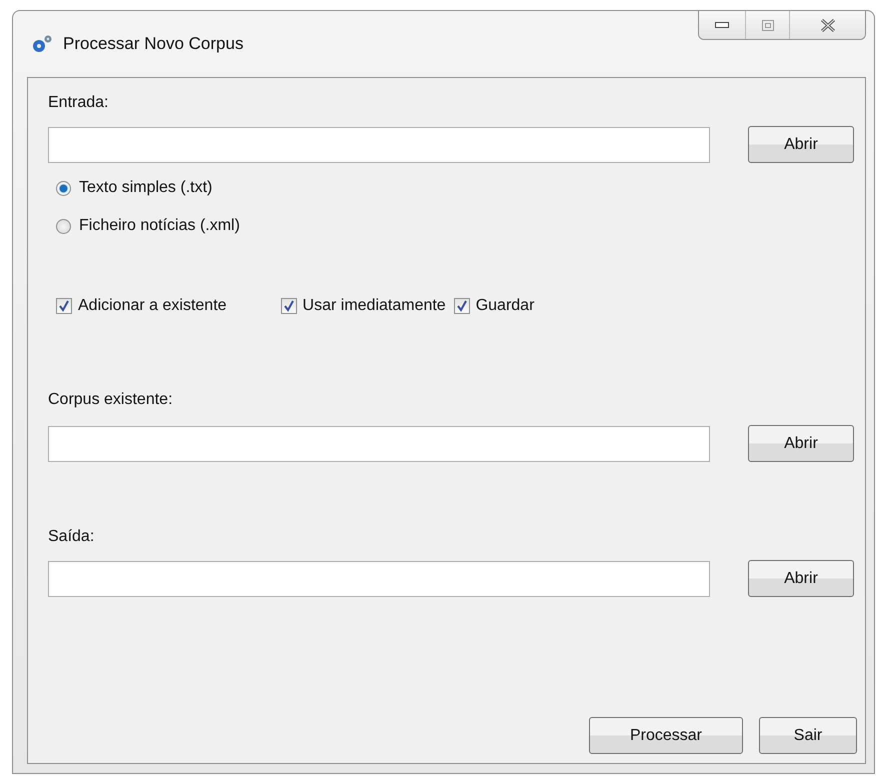  What do you see at coordinates (134, 188) in the screenshot?
I see `format-radio: Texto simples (.txt)` at bounding box center [134, 188].